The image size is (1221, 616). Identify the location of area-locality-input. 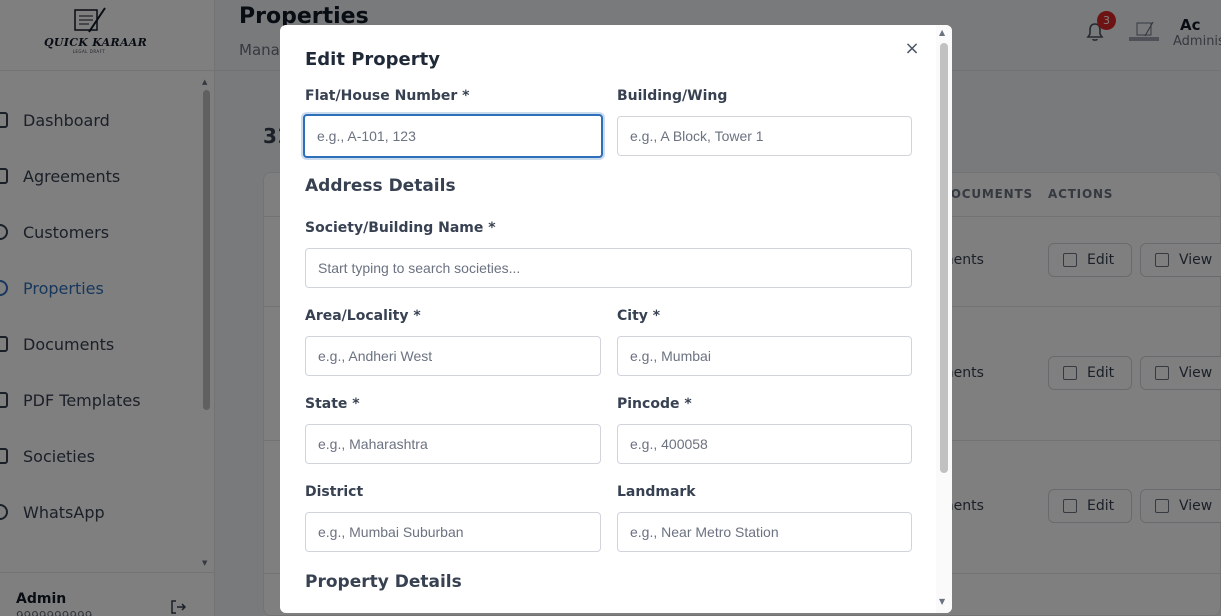
(453, 356).